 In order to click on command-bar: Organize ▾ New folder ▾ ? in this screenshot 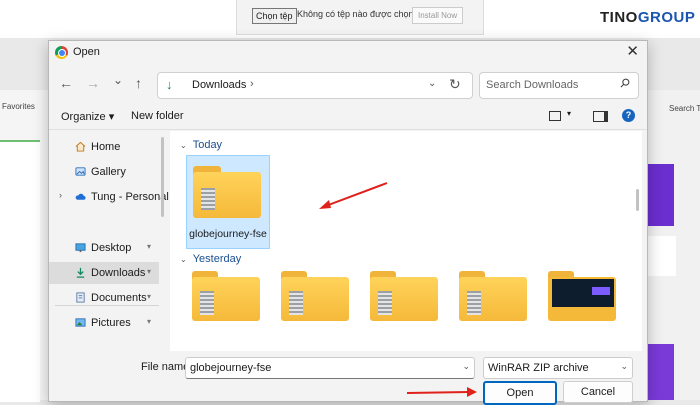, I will do `click(348, 116)`.